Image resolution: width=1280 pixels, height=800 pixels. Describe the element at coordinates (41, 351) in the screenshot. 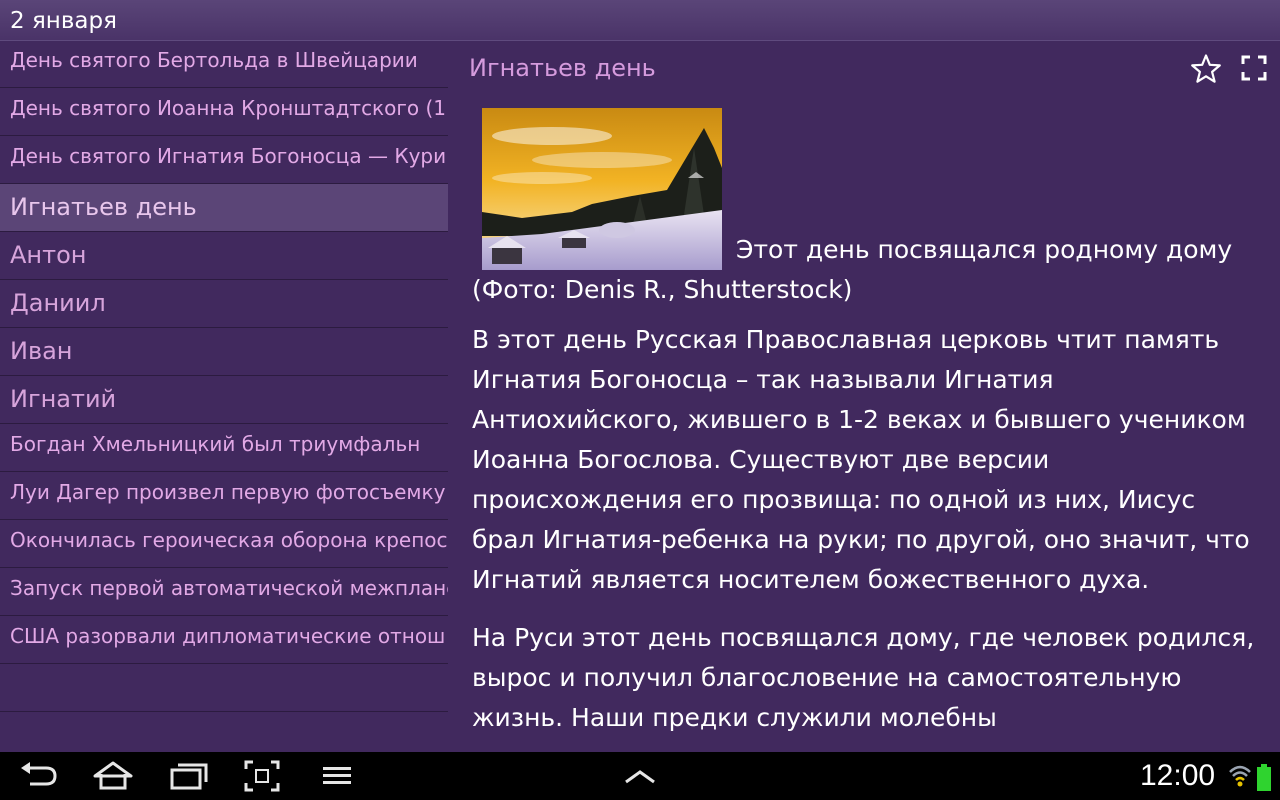

I see `list-item-label: Иван` at that location.